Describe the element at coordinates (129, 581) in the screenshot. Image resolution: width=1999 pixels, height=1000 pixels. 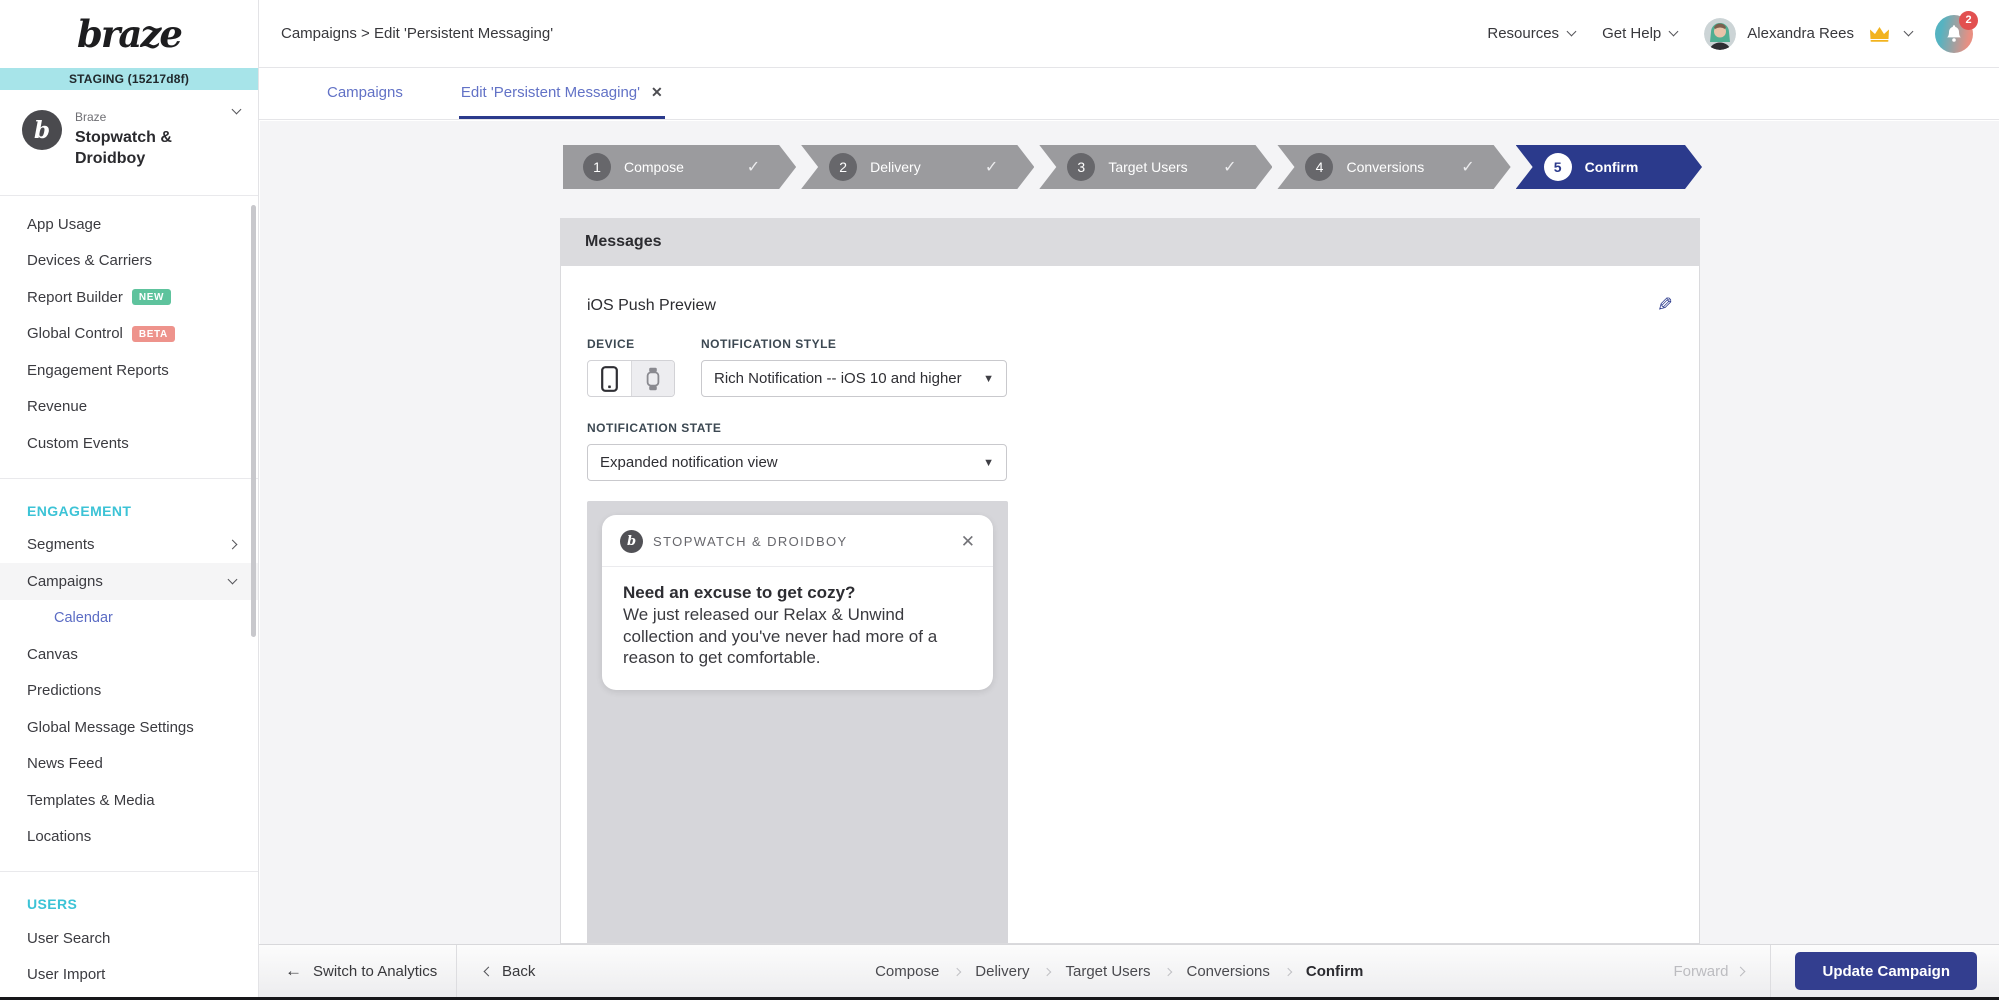
I see `sidebar-item-campaigns: Campaigns` at that location.